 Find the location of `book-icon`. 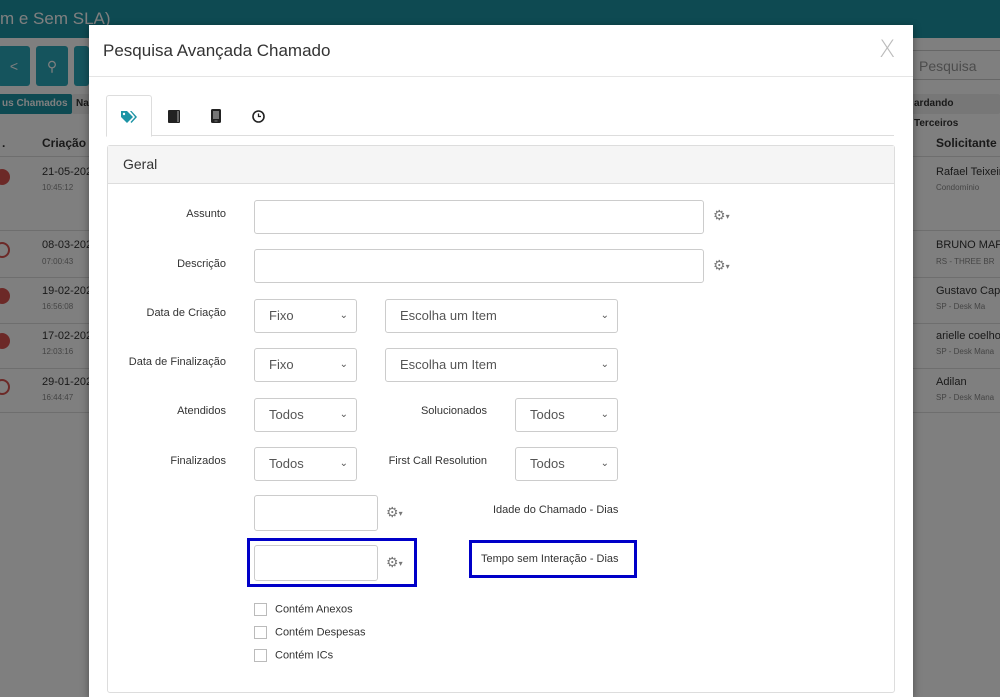

book-icon is located at coordinates (174, 116).